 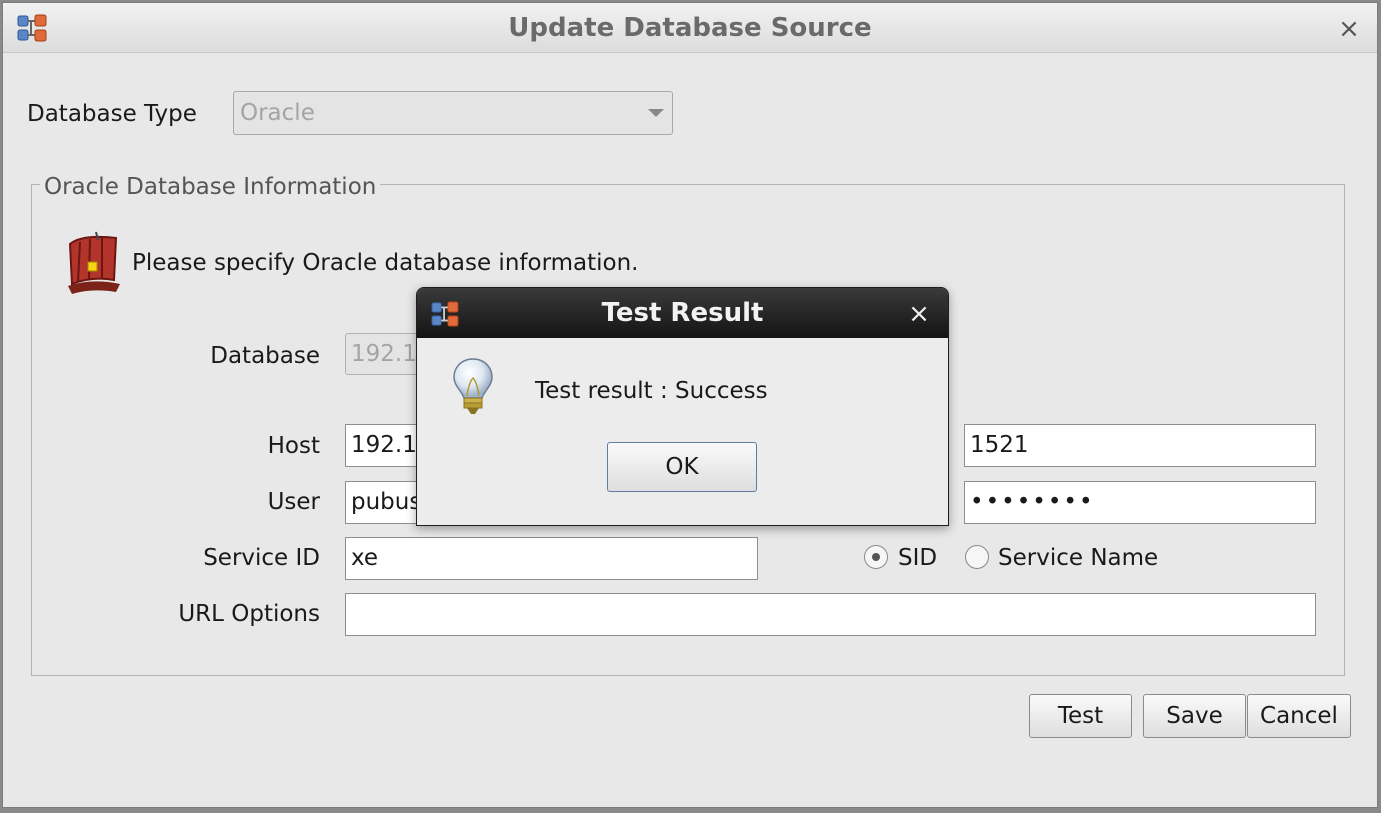 I want to click on database-type-select: Oracle, so click(x=453, y=113).